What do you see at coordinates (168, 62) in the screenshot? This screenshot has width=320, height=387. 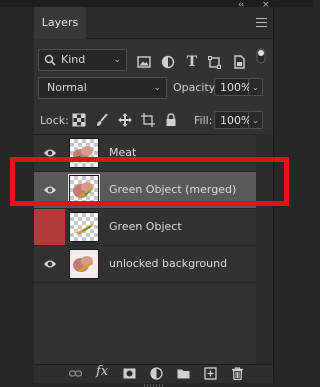 I see `adjustment-filter-icon` at bounding box center [168, 62].